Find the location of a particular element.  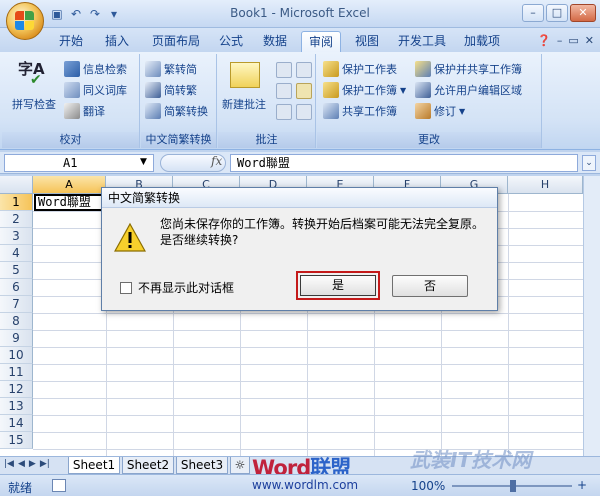

dialog-title: 中文简繁转换 is located at coordinates (299, 198).